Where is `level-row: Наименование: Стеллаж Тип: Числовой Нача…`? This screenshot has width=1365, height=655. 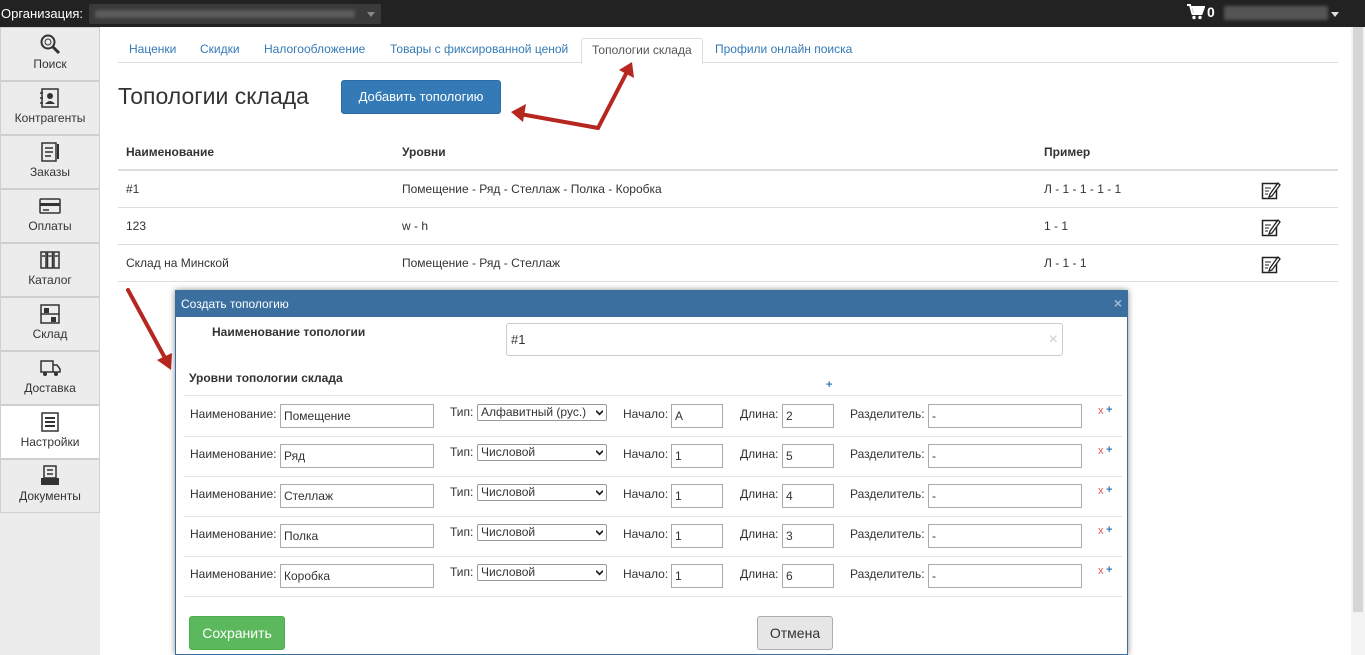
level-row: Наименование: Стеллаж Тип: Числовой Нача… is located at coordinates (653, 496).